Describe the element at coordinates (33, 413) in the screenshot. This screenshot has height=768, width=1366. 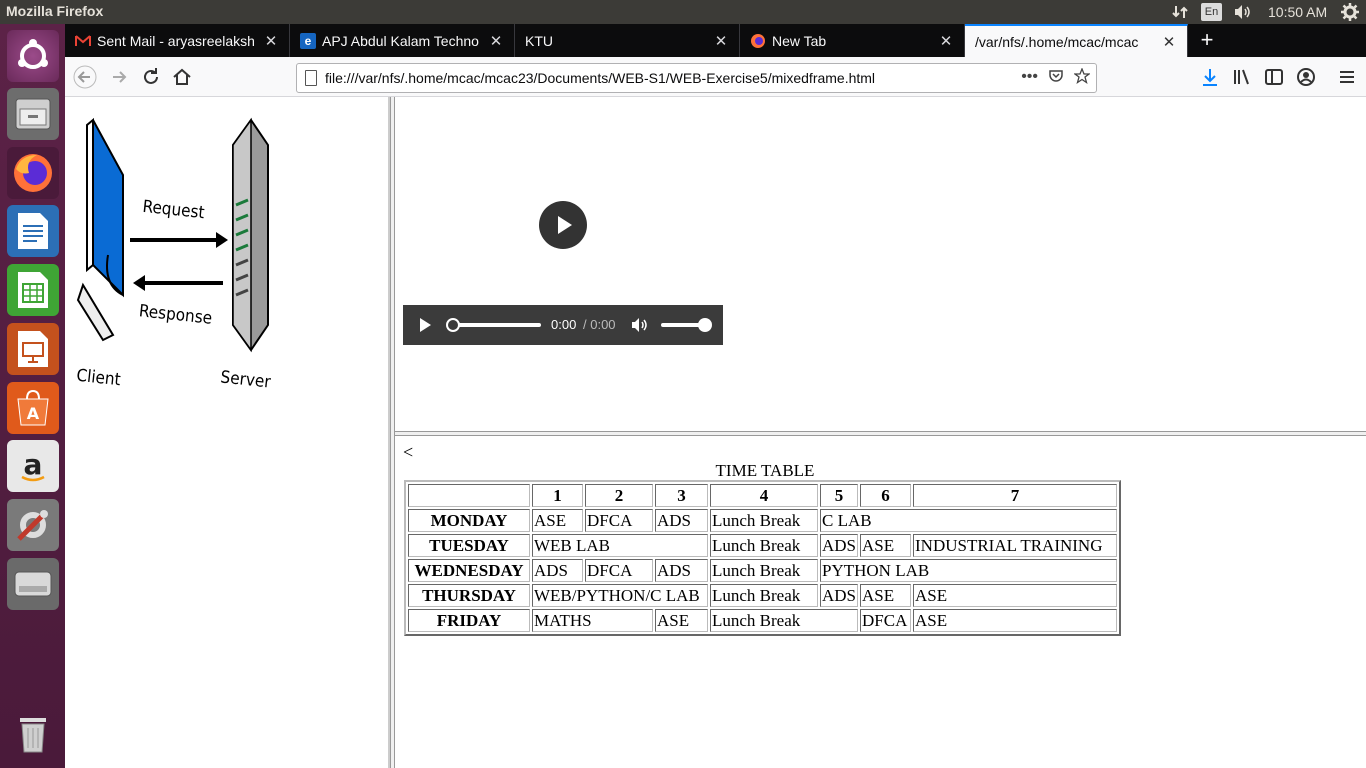
I see `svg-text: A` at that location.